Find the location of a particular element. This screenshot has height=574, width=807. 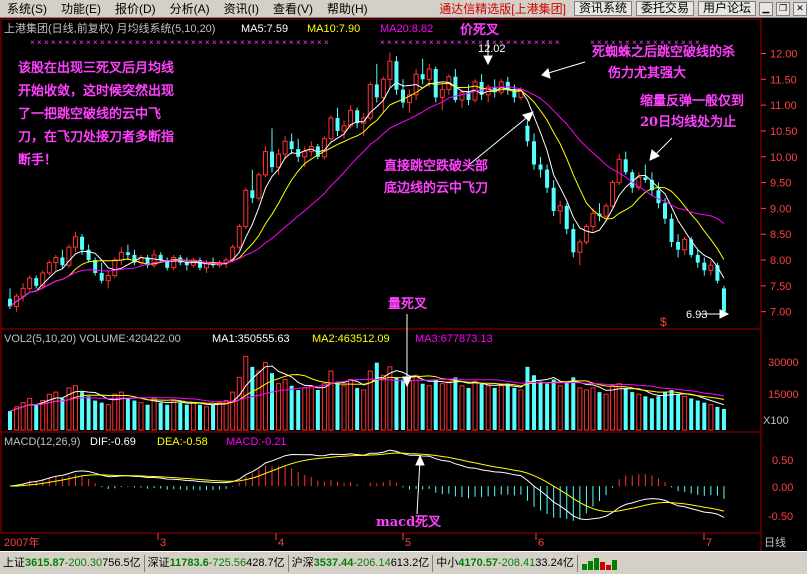

index-shenzhen-name: 深证 is located at coordinates (158, 562).